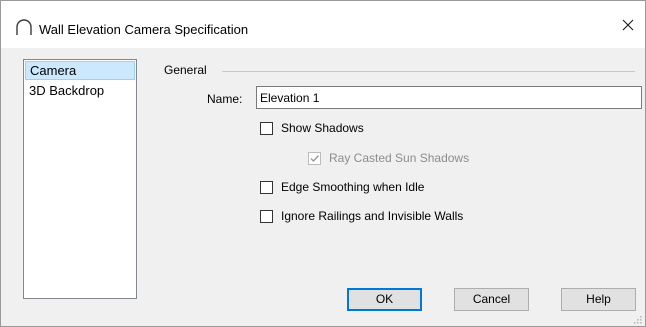 Image resolution: width=646 pixels, height=327 pixels. I want to click on sidebar-item-label: 3D Backdrop, so click(67, 90).